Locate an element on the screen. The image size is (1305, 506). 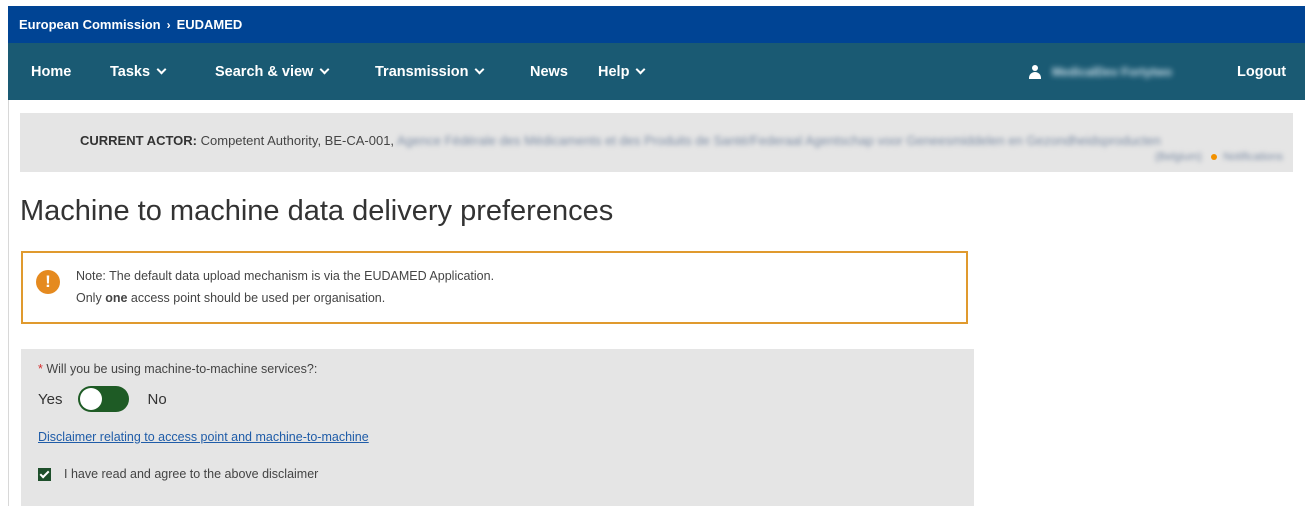
nav-transmission-label: Transmission is located at coordinates (422, 71).